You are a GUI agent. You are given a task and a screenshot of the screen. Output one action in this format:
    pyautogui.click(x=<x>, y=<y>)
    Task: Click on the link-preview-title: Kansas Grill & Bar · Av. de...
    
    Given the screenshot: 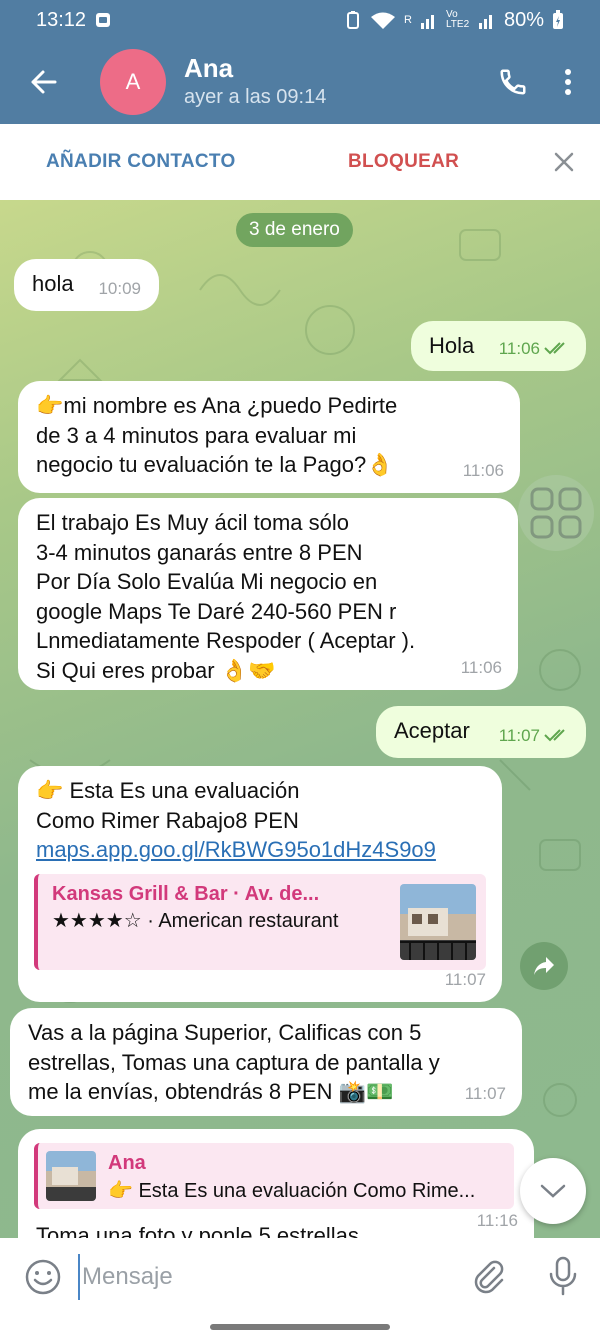 What is the action you would take?
    pyautogui.click(x=186, y=894)
    